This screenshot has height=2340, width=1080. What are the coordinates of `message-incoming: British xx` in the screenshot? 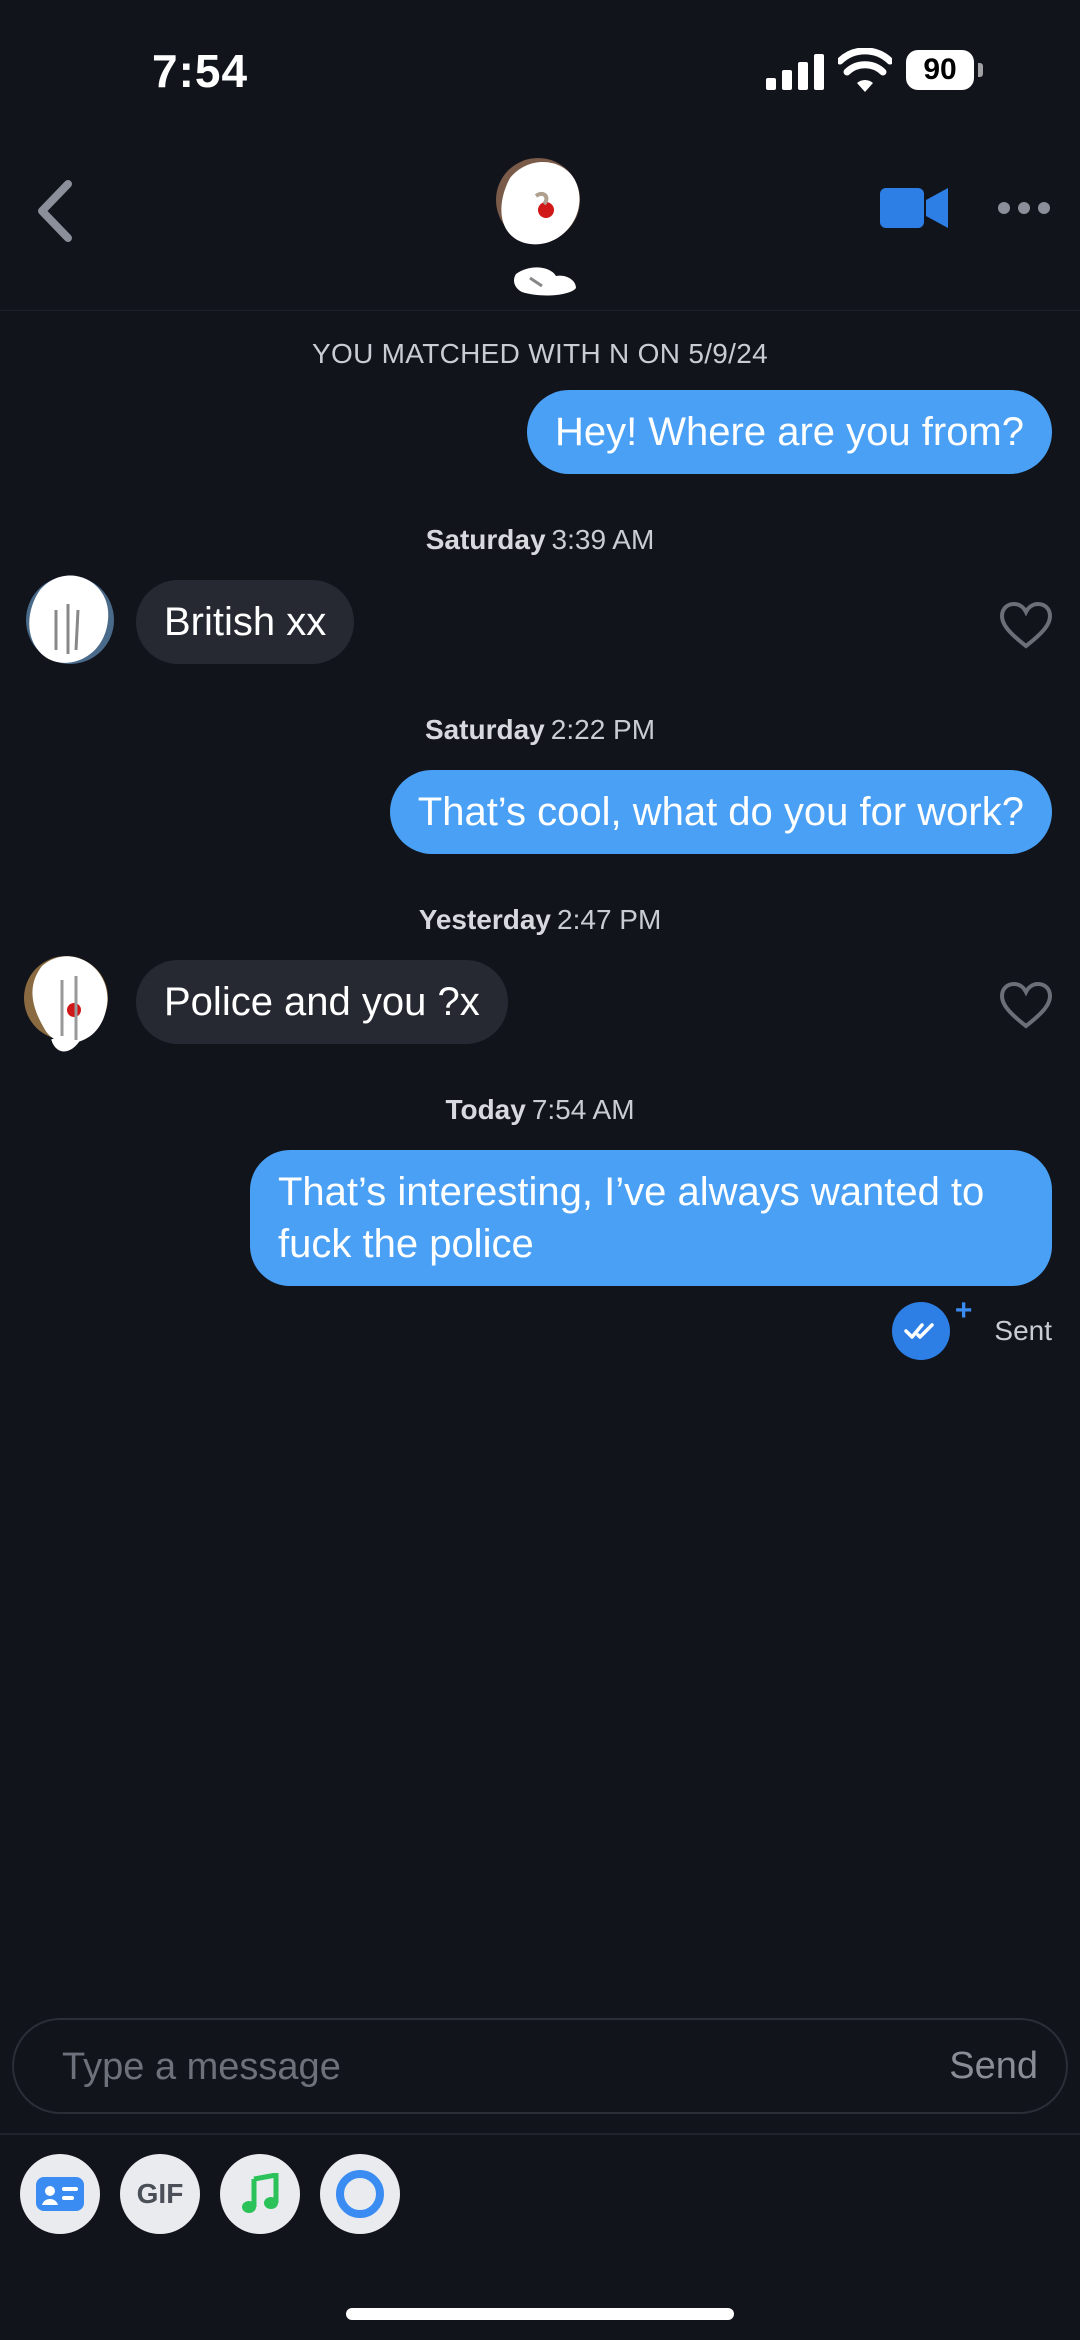 It's located at (245, 622).